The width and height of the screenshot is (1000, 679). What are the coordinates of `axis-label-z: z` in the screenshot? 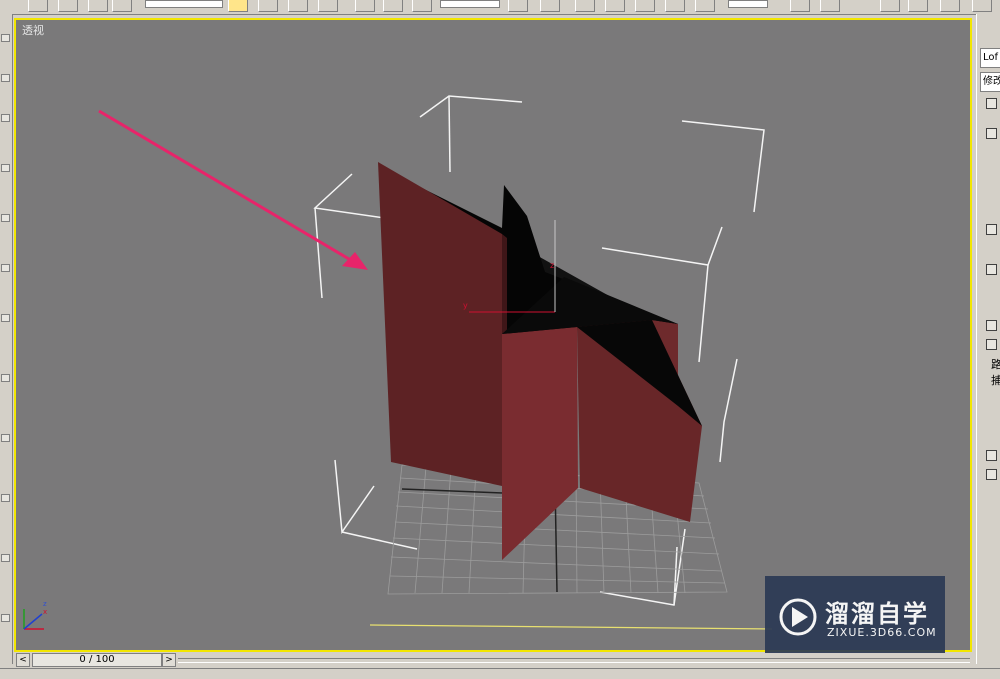 It's located at (552, 265).